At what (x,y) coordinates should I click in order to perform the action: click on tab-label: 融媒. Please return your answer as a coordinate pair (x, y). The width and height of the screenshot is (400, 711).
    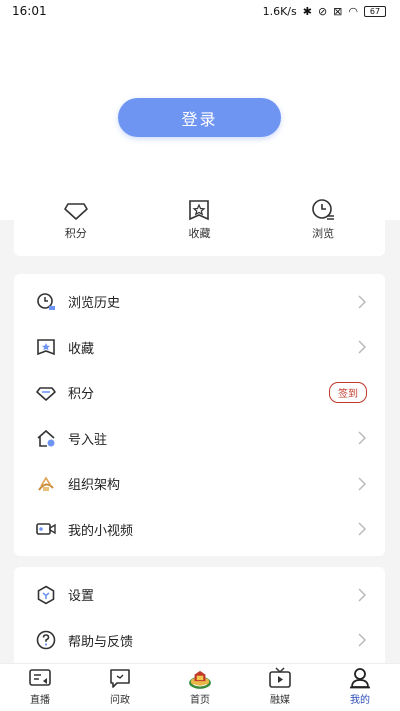
    Looking at the image, I should click on (280, 700).